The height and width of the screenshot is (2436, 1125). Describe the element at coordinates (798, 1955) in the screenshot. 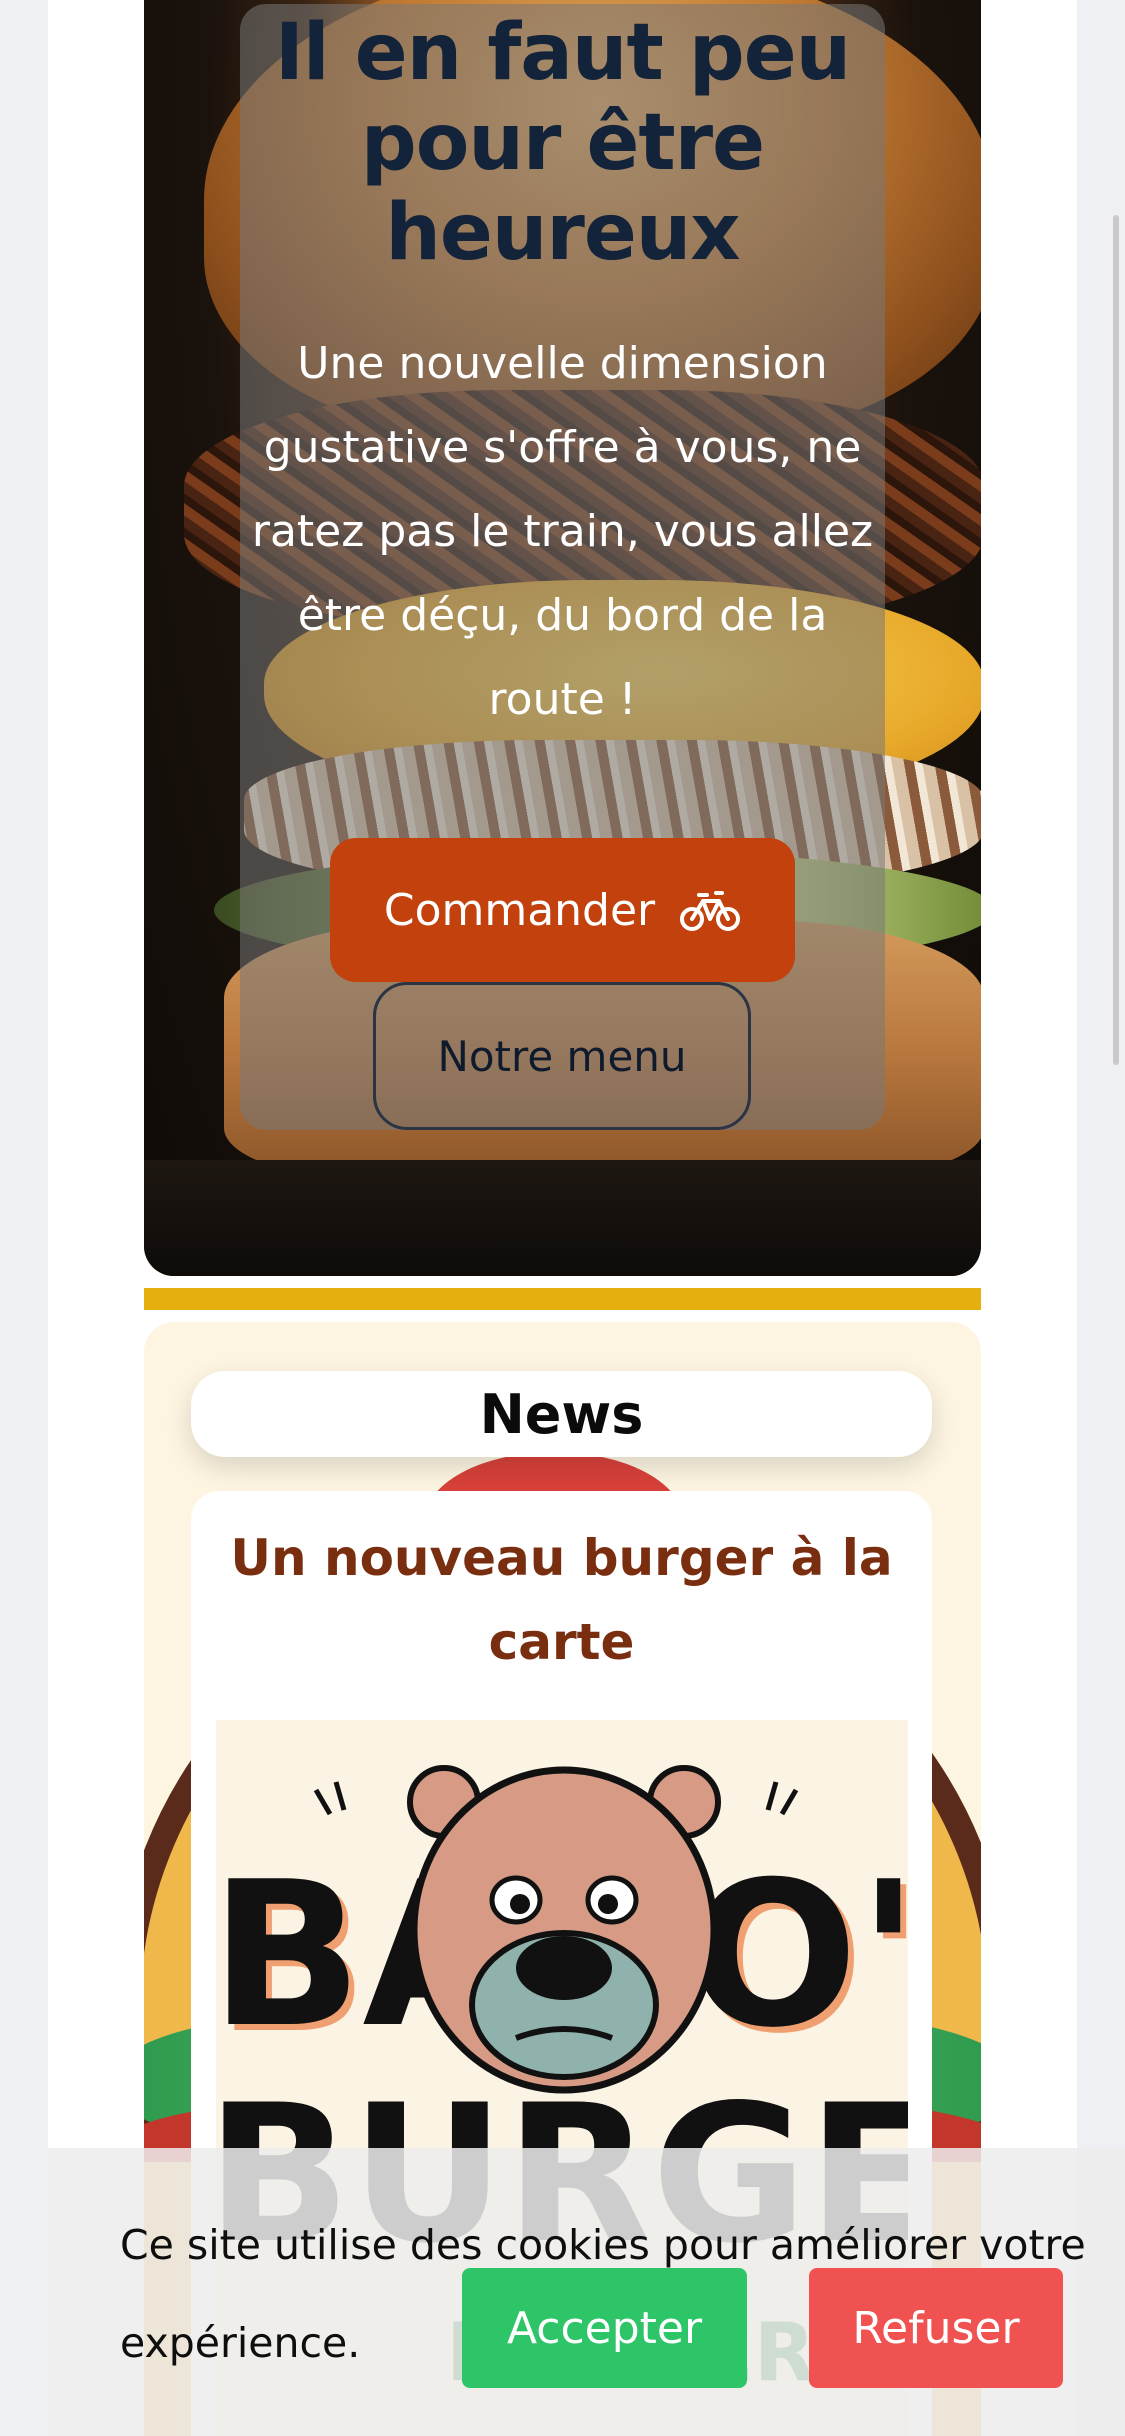

I see `svg-text: O'S` at that location.